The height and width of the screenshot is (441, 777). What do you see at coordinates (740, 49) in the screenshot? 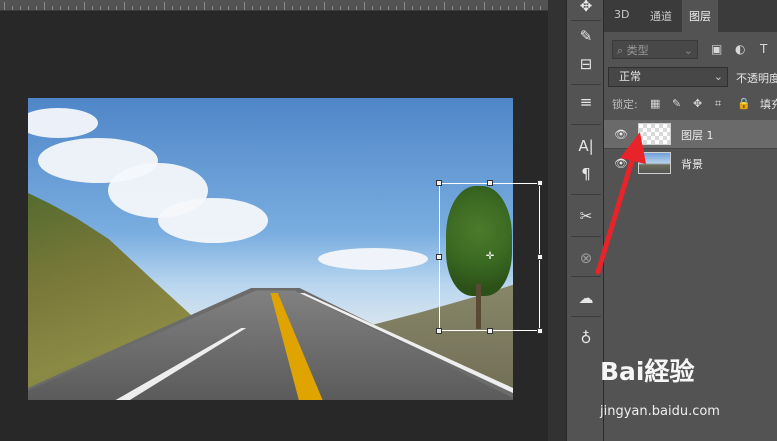
I see `adjustment-filter-icon: ◐` at bounding box center [740, 49].